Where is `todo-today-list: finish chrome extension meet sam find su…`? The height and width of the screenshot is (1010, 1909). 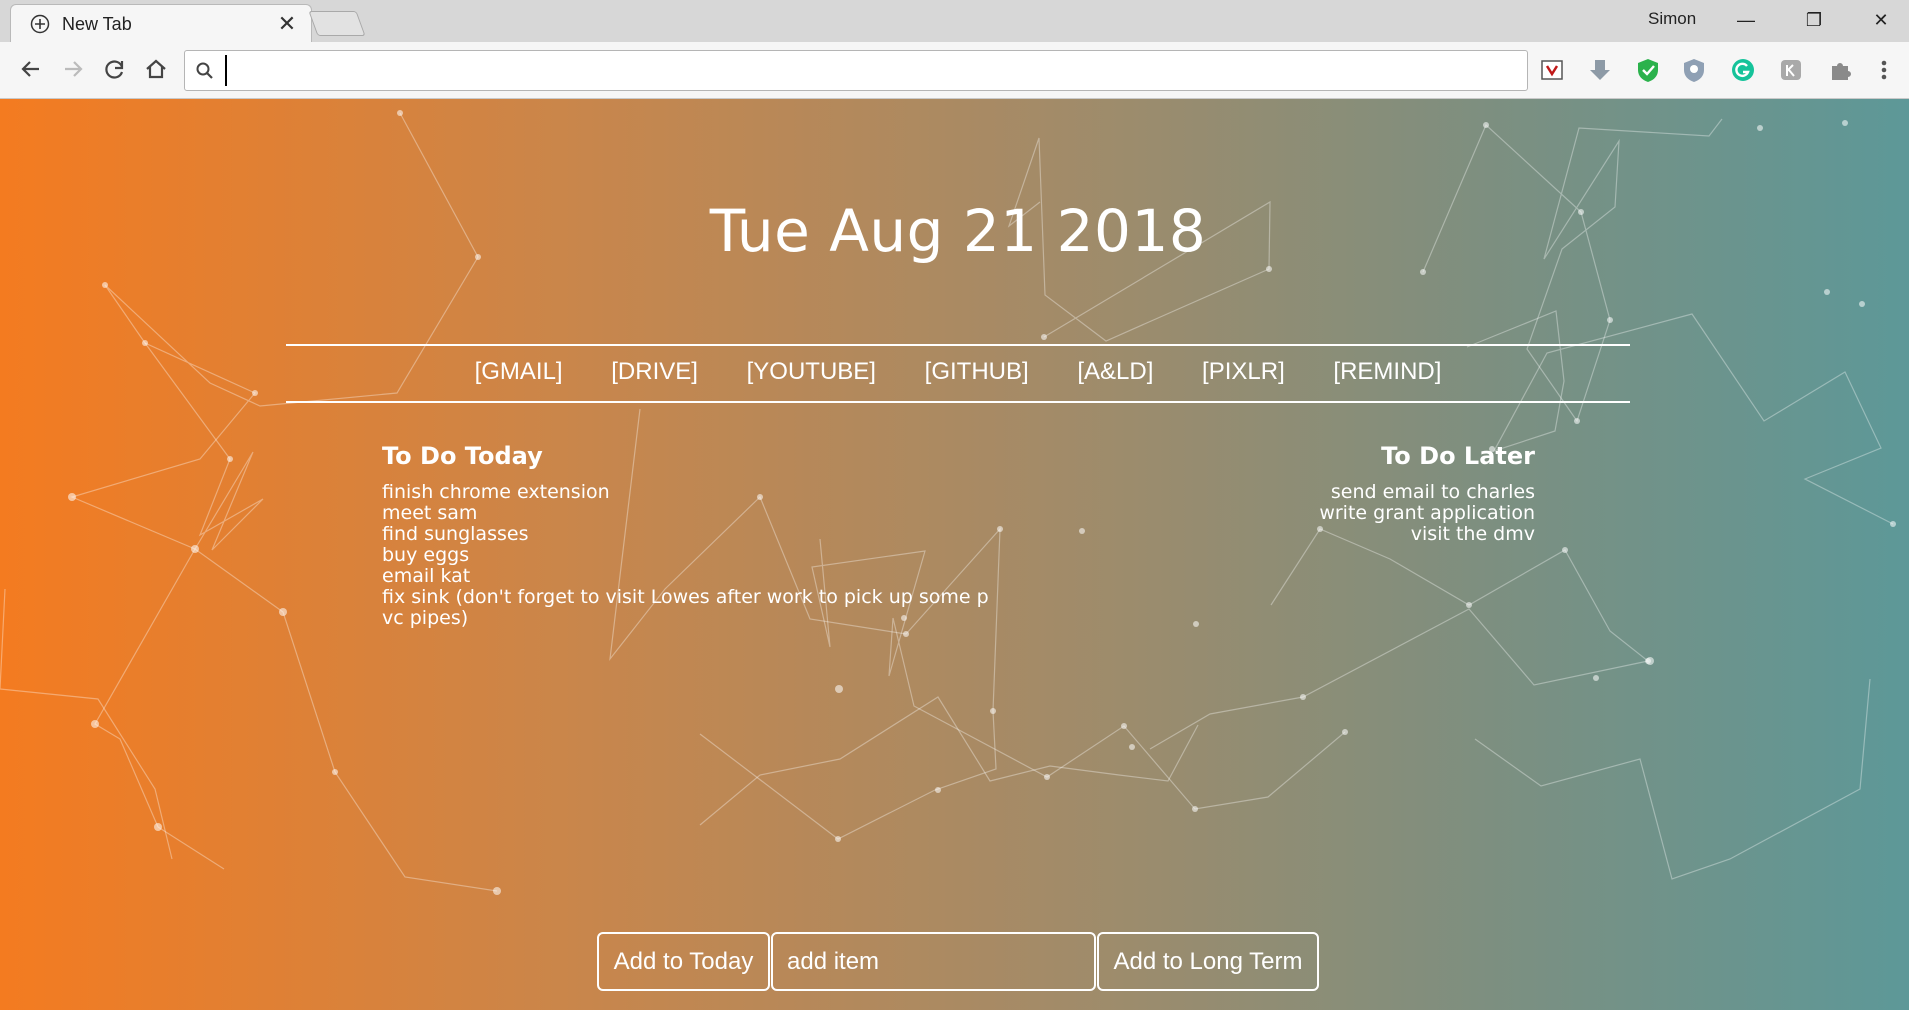 todo-today-list: finish chrome extension meet sam find su… is located at coordinates (685, 555).